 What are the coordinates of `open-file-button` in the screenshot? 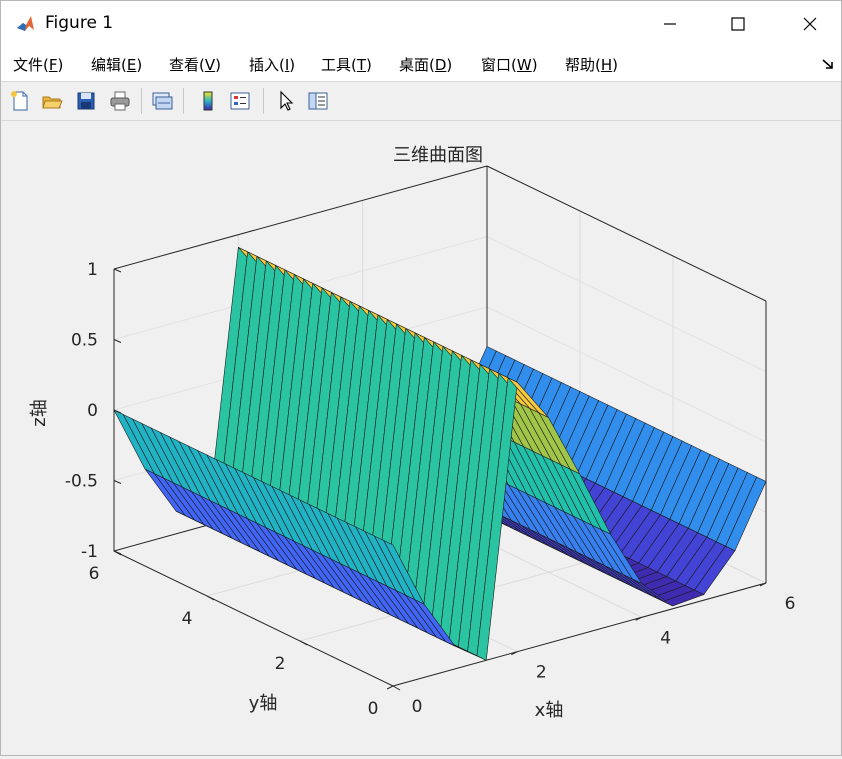 It's located at (52, 101).